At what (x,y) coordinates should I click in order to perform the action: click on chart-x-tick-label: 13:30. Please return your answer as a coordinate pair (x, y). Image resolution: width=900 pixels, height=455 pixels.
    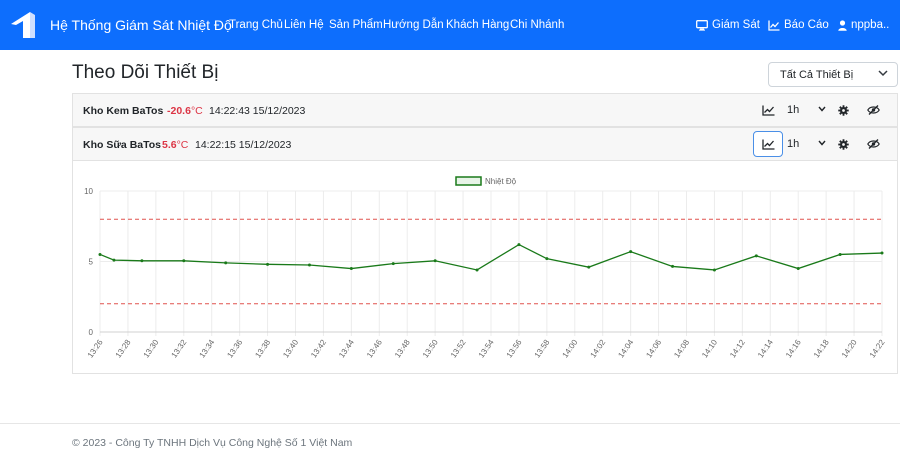
    Looking at the image, I should click on (151, 349).